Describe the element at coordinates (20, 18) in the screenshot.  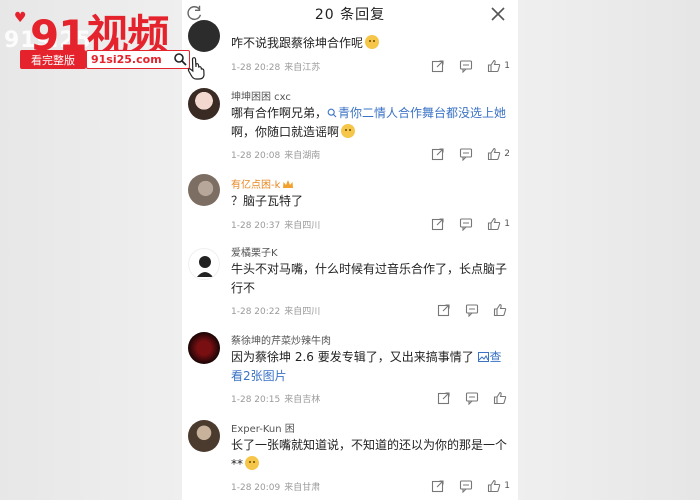
I see `heart-icon: ♥` at that location.